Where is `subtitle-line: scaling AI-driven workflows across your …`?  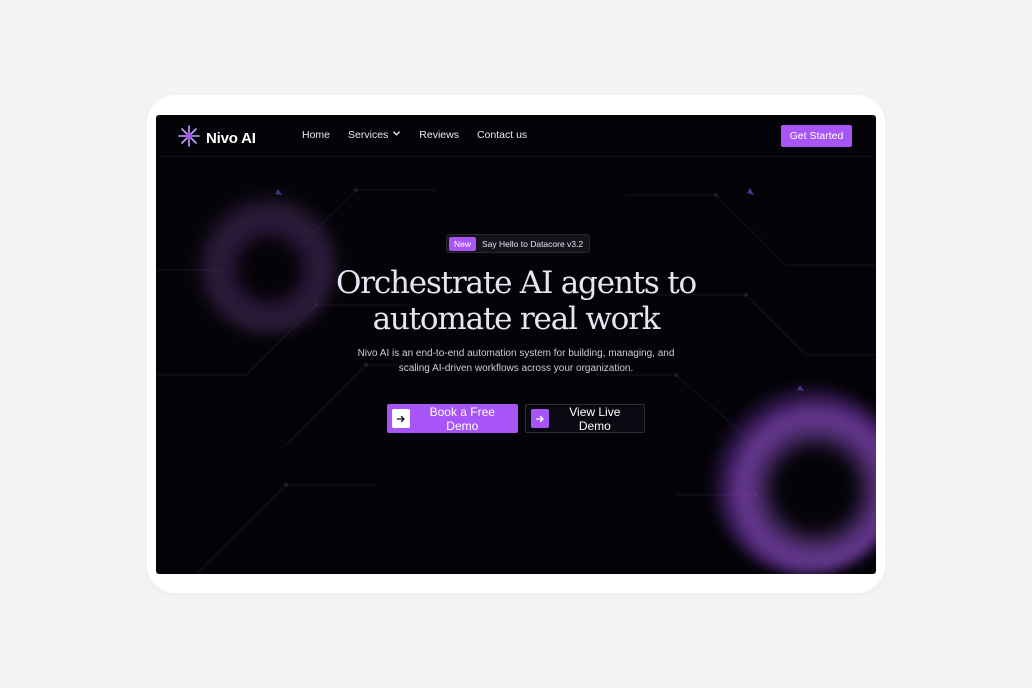
subtitle-line: scaling AI-driven workflows across your … is located at coordinates (516, 368).